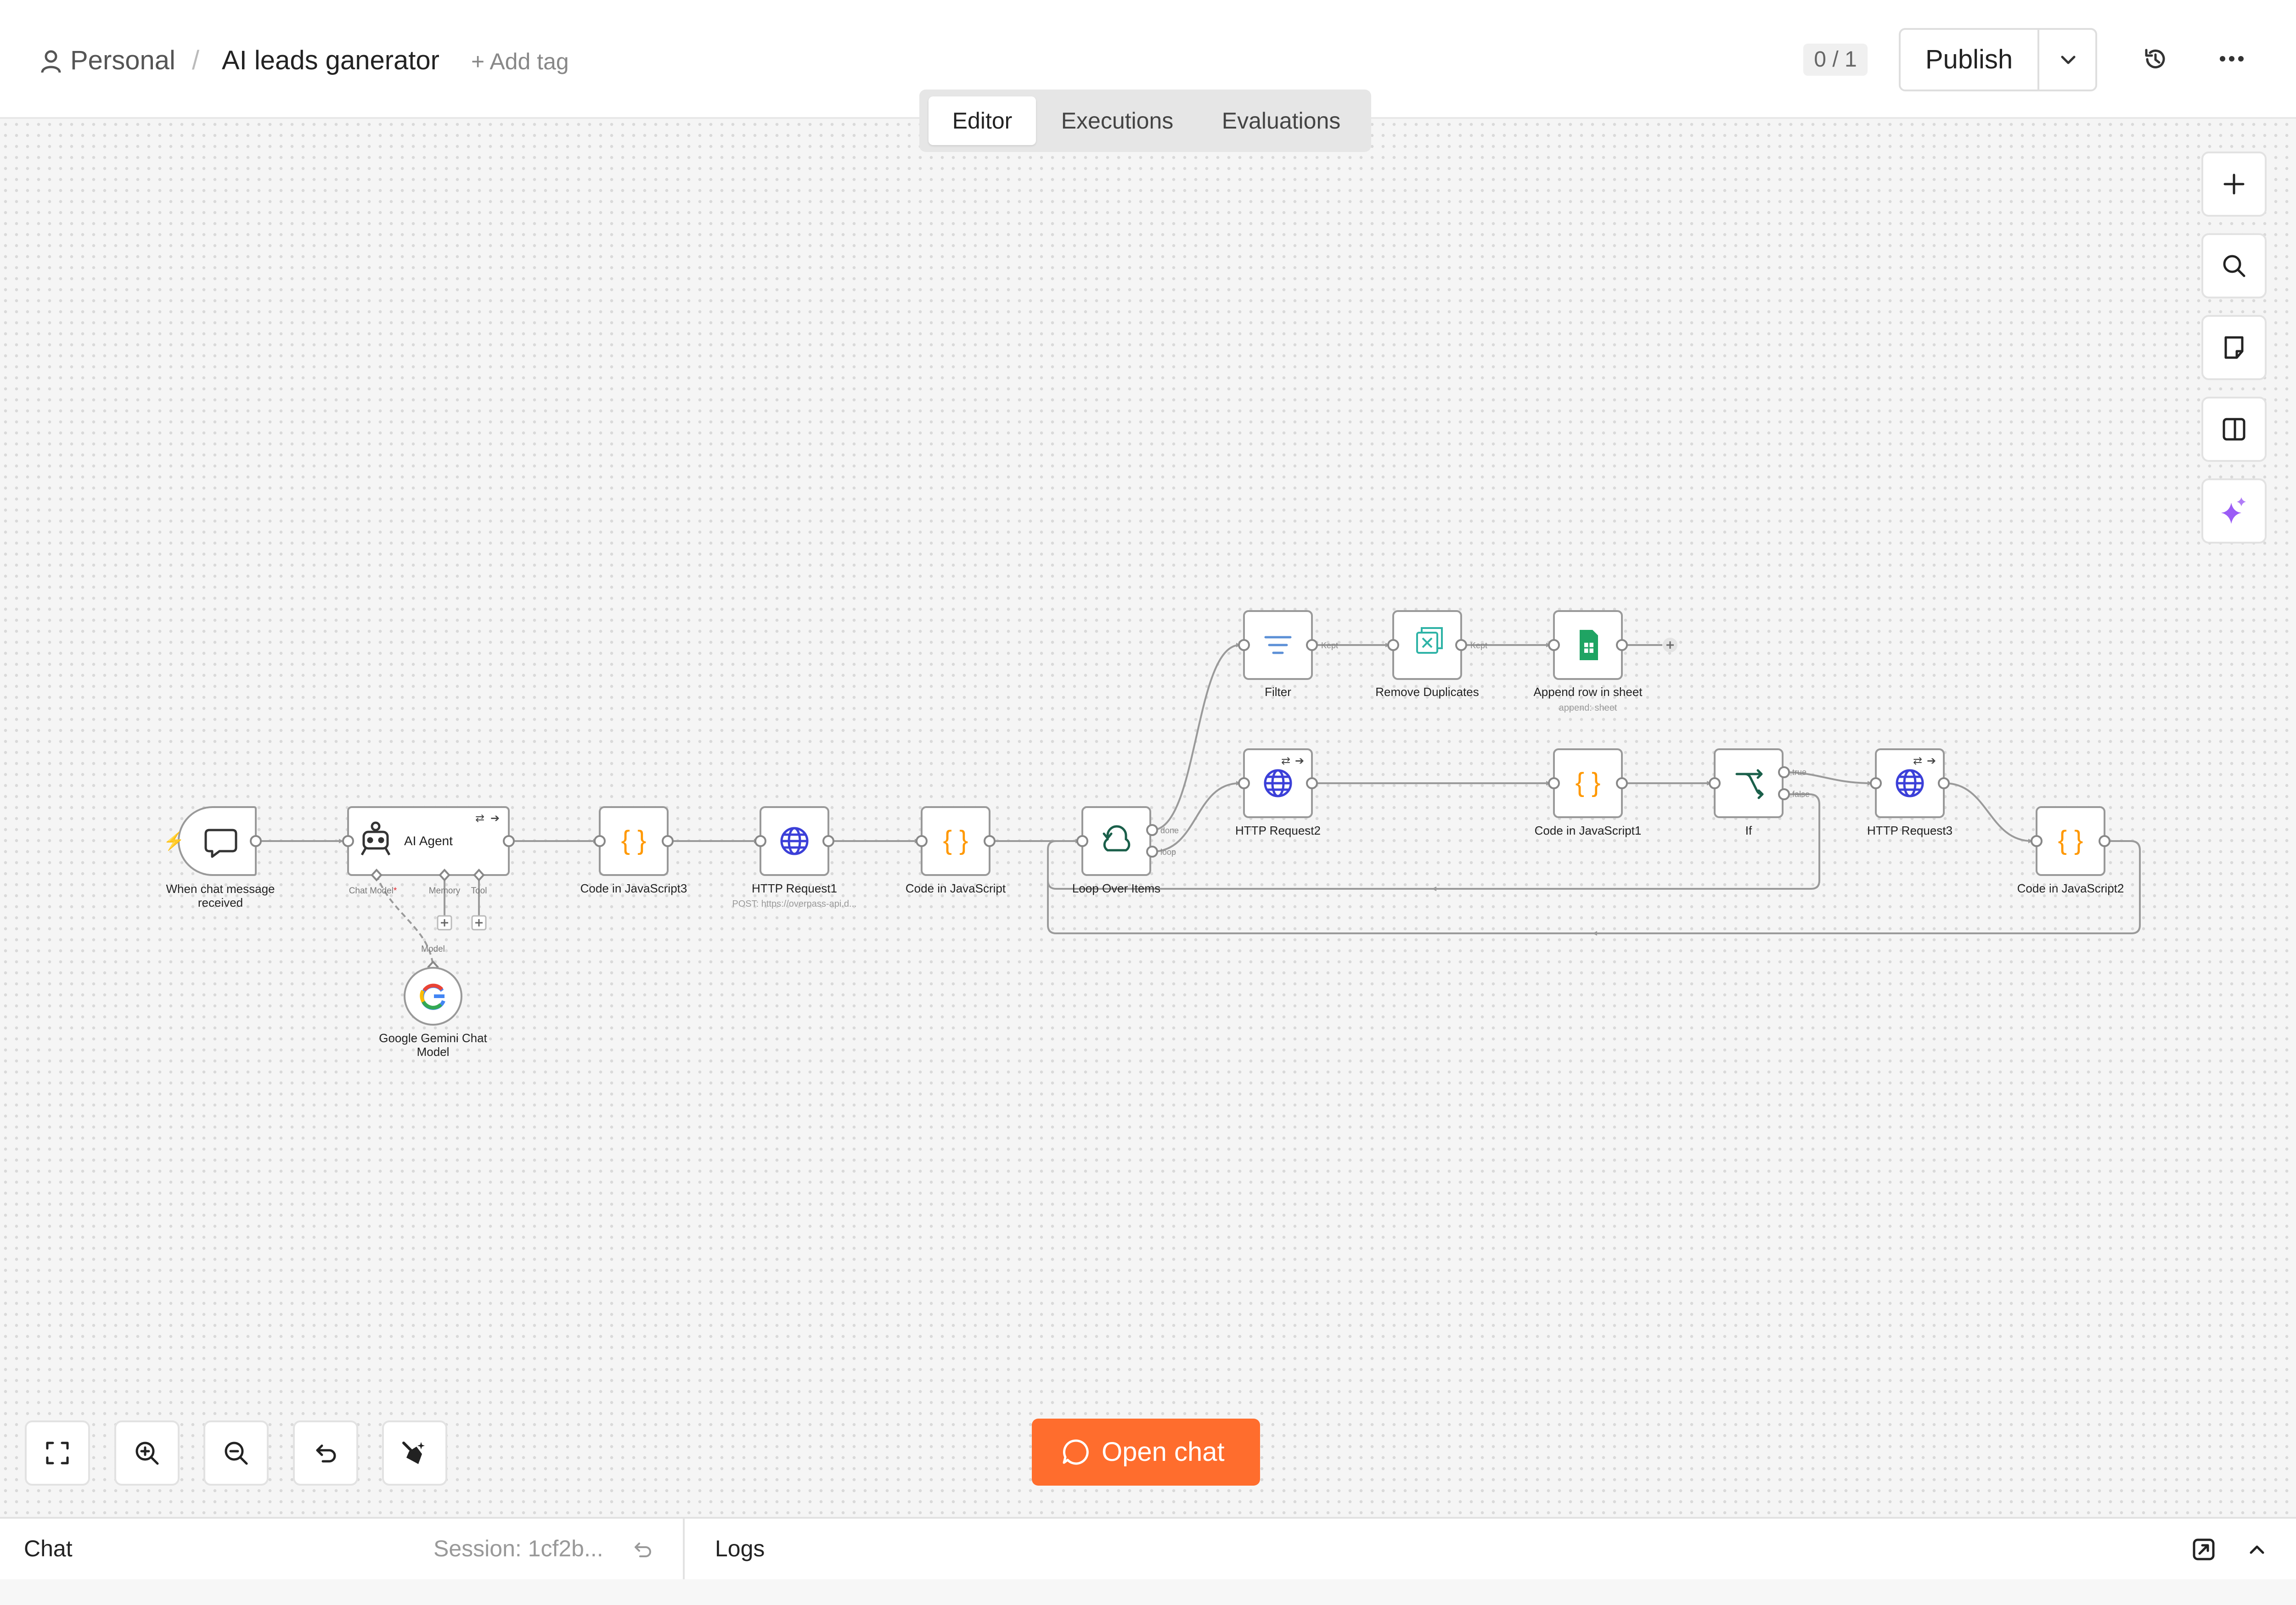 The image size is (2296, 1605). What do you see at coordinates (1278, 830) in the screenshot?
I see `node-http2-label: HTTP Request2` at bounding box center [1278, 830].